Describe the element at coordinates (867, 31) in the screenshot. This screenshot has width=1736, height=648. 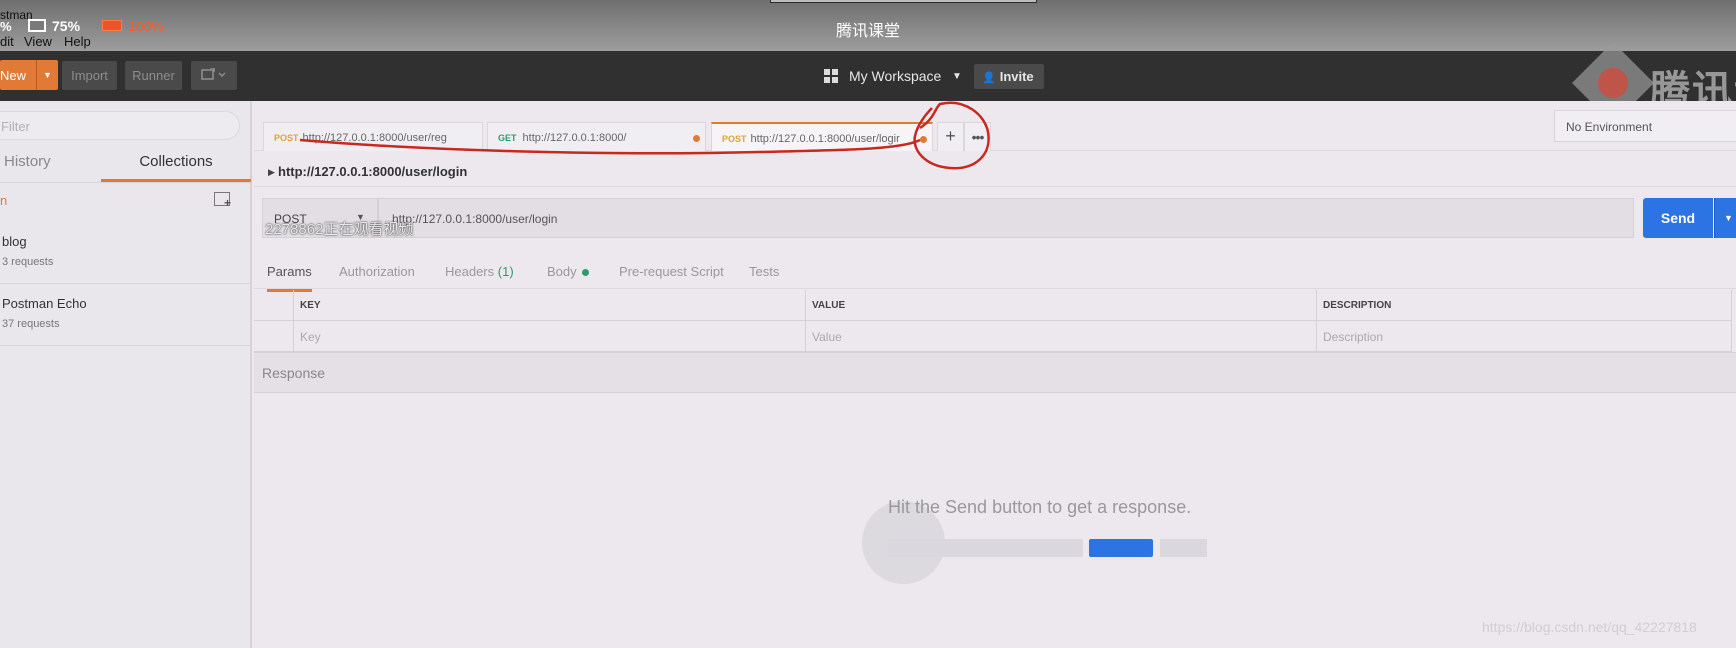
I see `video-title: 腾讯课堂` at that location.